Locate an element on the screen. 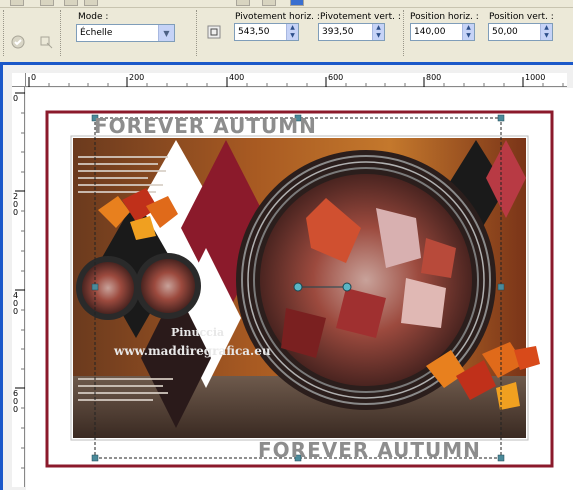  pos-h-value: 140,00 is located at coordinates (430, 32).